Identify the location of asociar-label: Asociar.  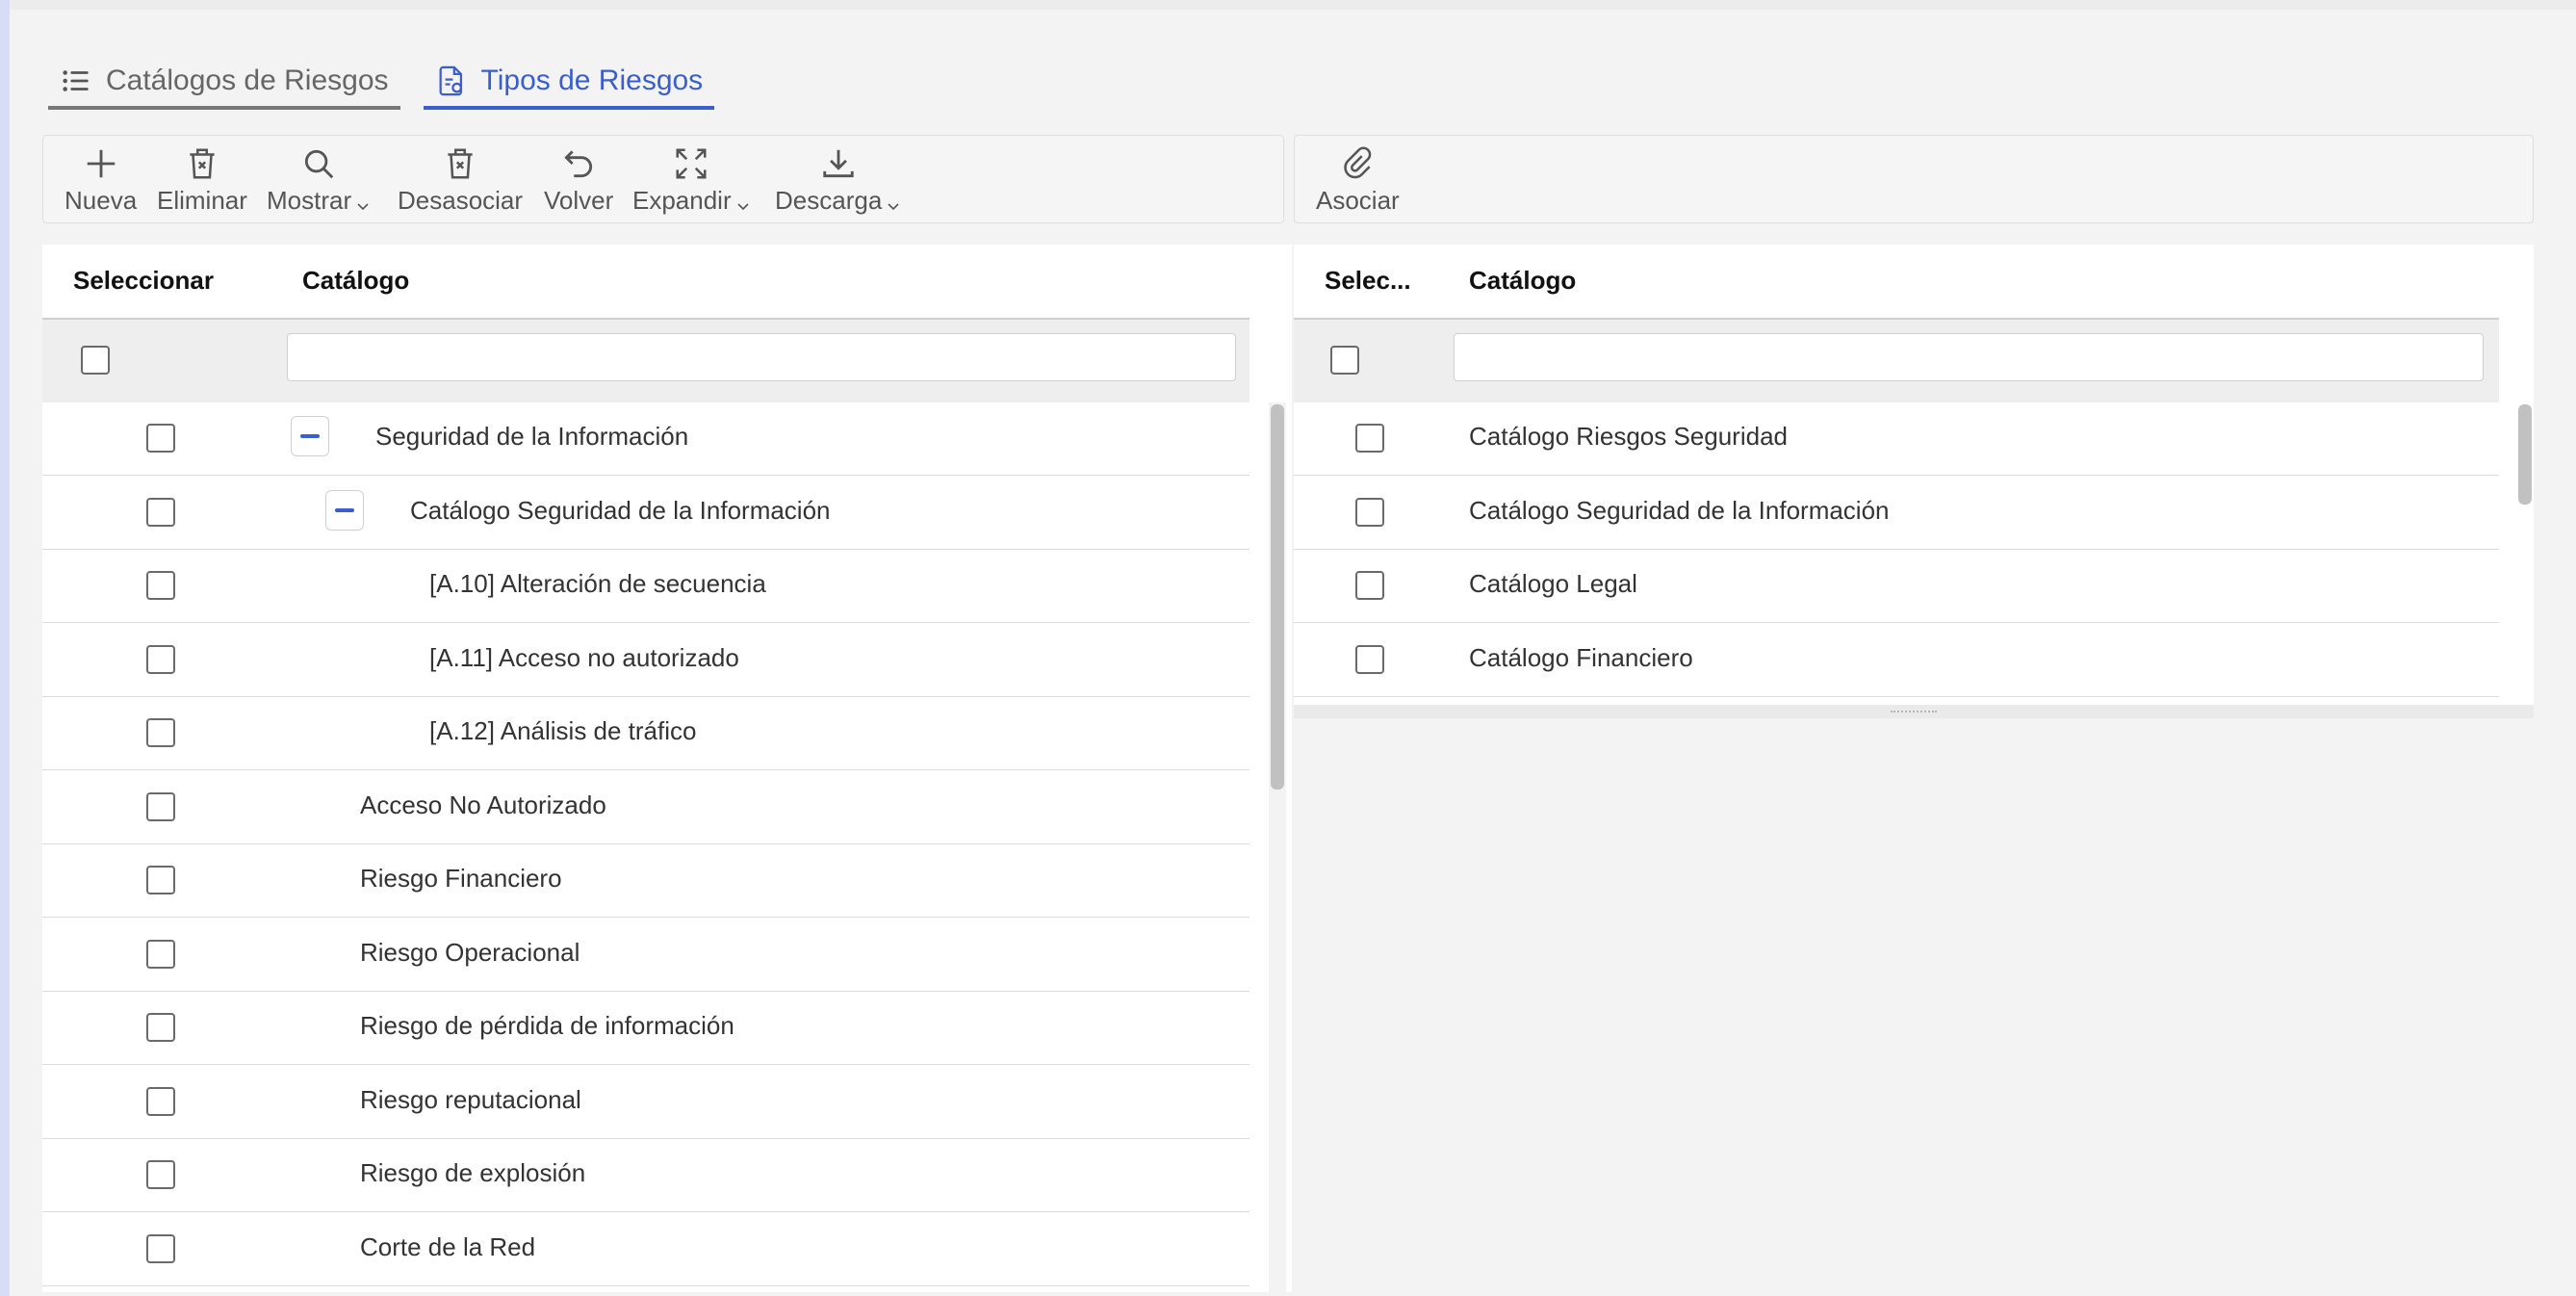
(1358, 201).